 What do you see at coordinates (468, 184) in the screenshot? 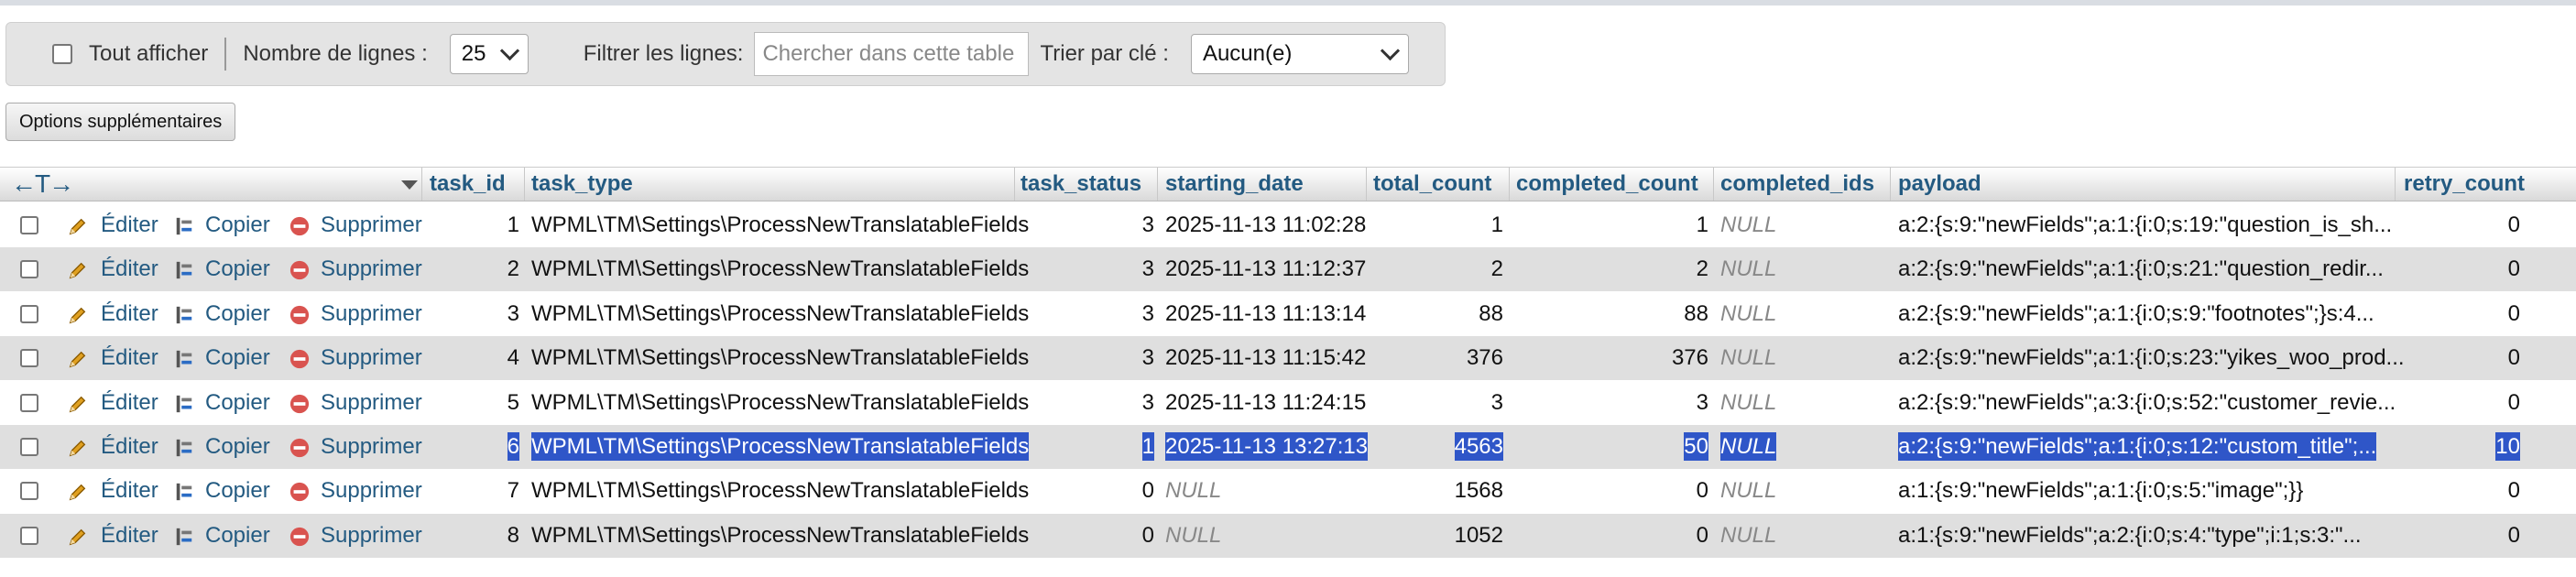
I see `column-header-task-id: task_id` at bounding box center [468, 184].